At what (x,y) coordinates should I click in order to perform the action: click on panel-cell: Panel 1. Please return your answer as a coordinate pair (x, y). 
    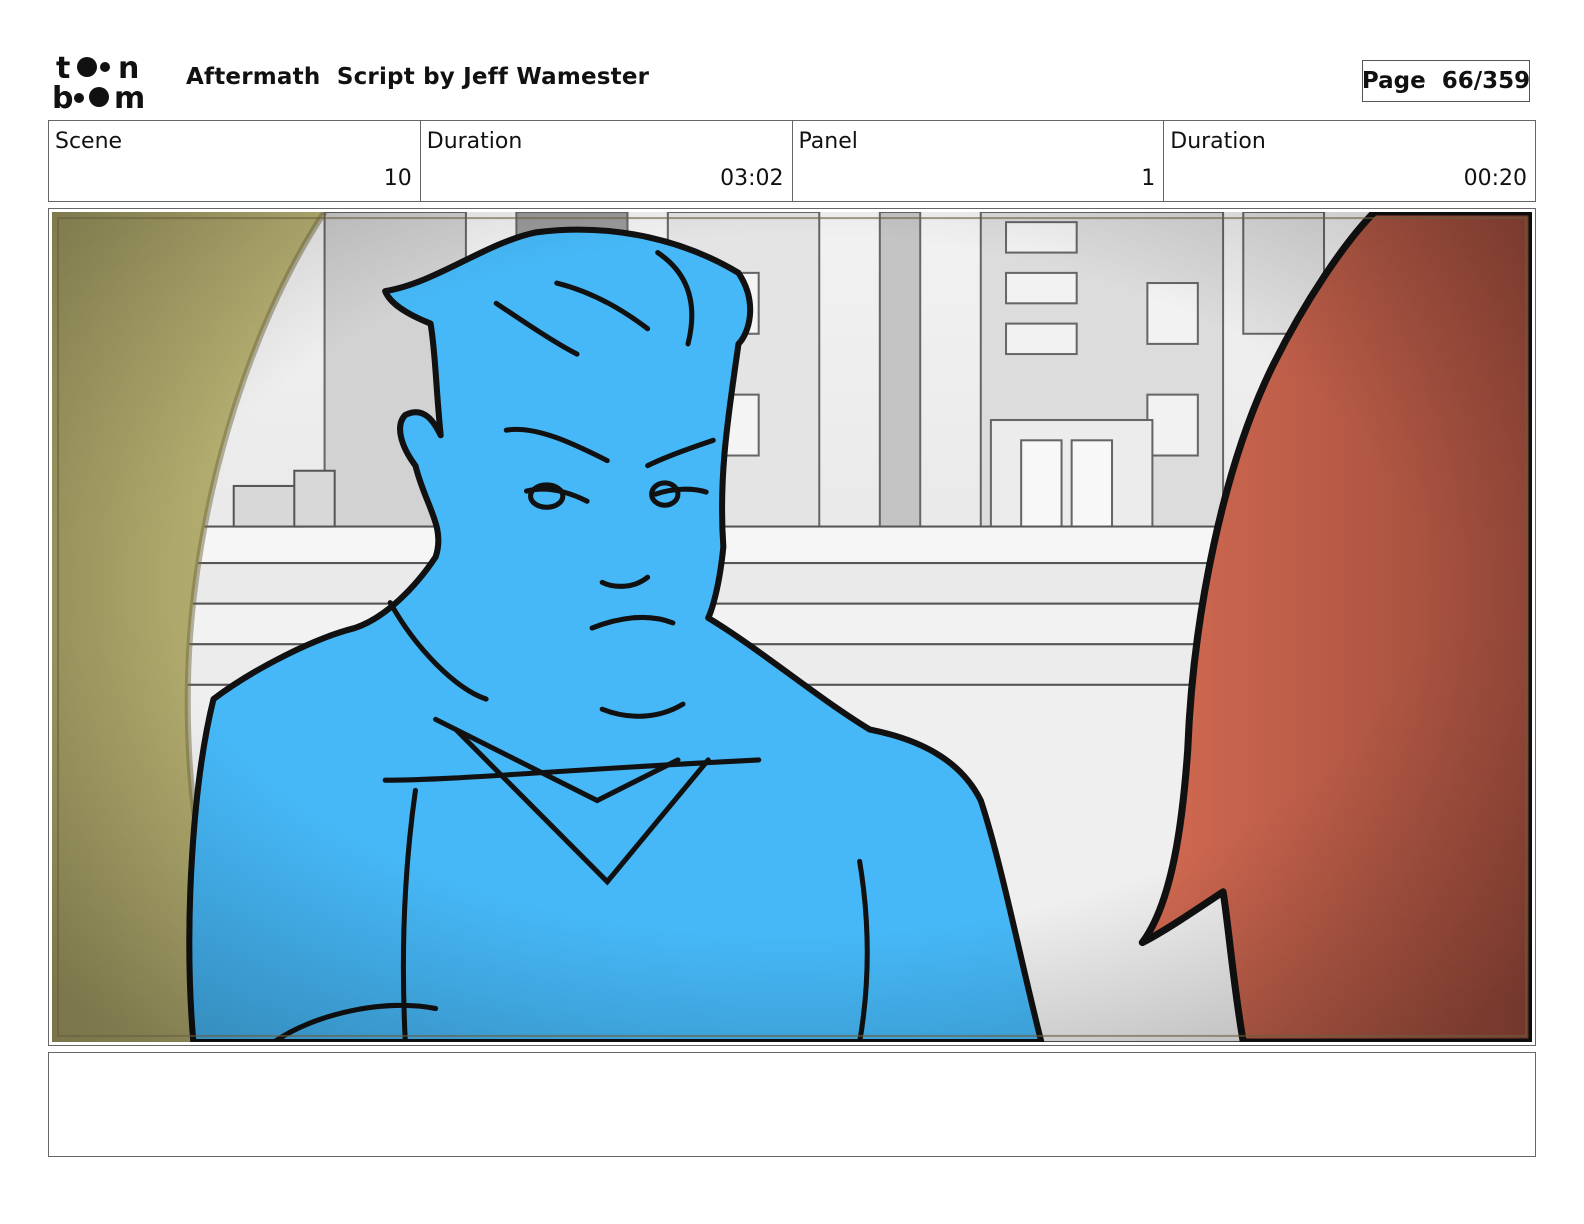
    Looking at the image, I should click on (979, 161).